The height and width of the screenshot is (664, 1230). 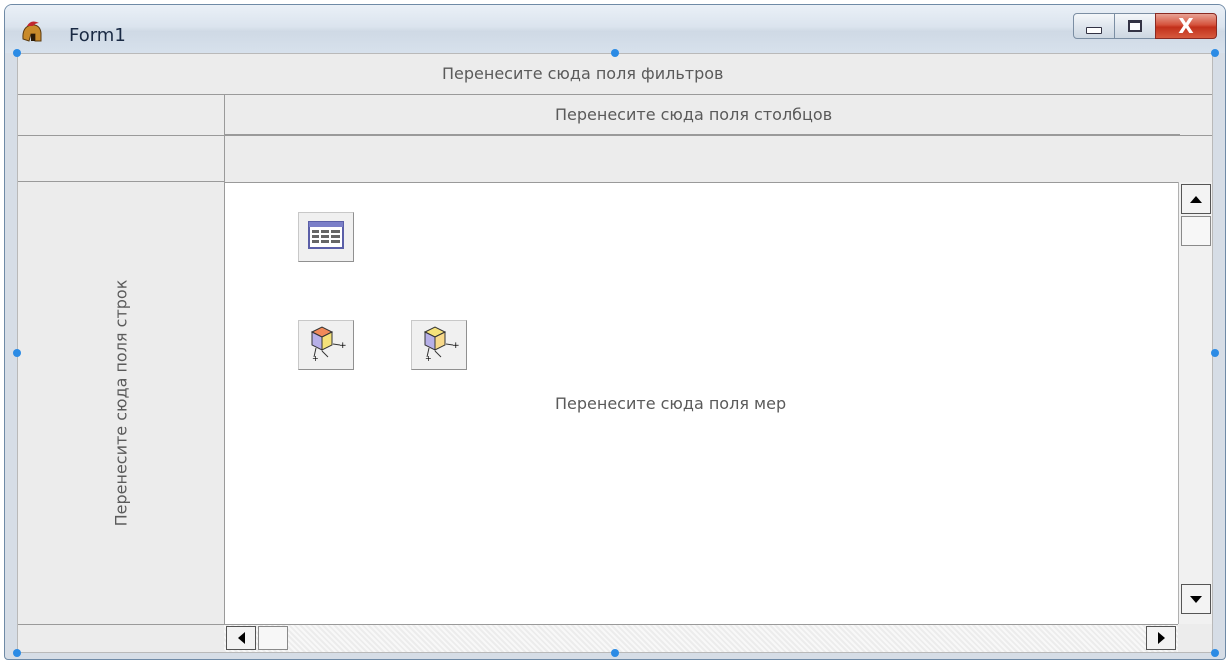 I want to click on scrollbar-corner, so click(x=1195, y=638).